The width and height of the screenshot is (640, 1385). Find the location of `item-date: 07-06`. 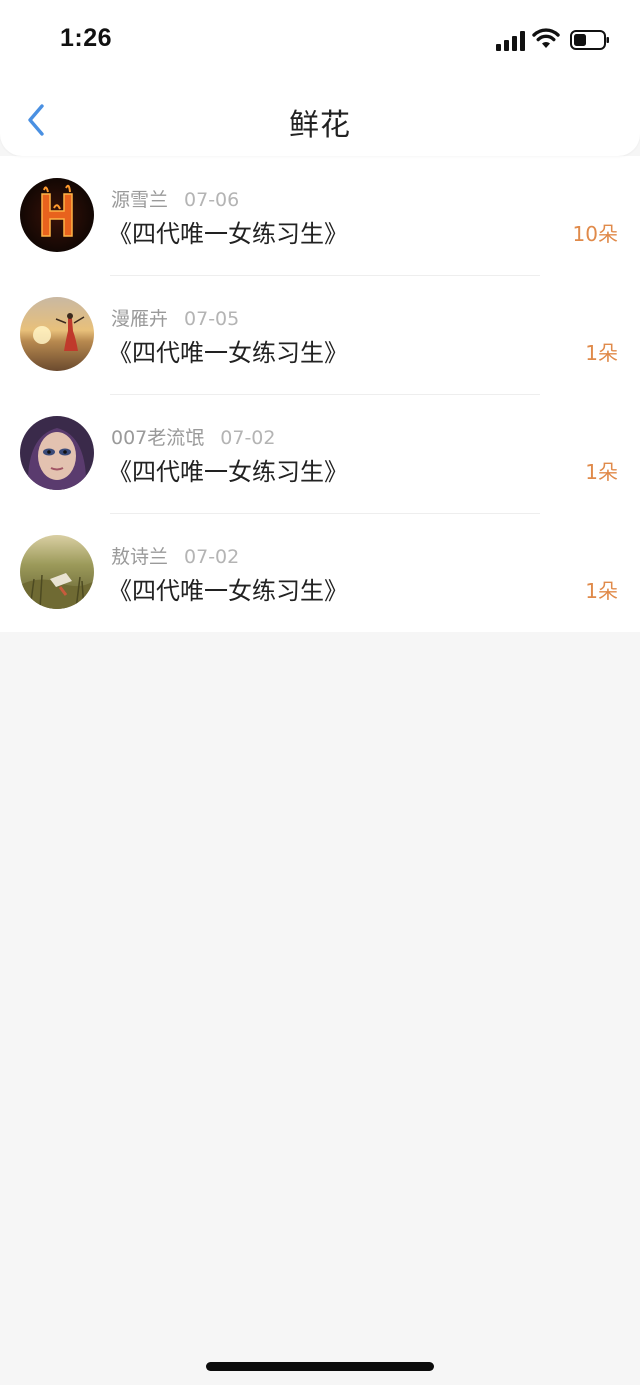

item-date: 07-06 is located at coordinates (212, 200).